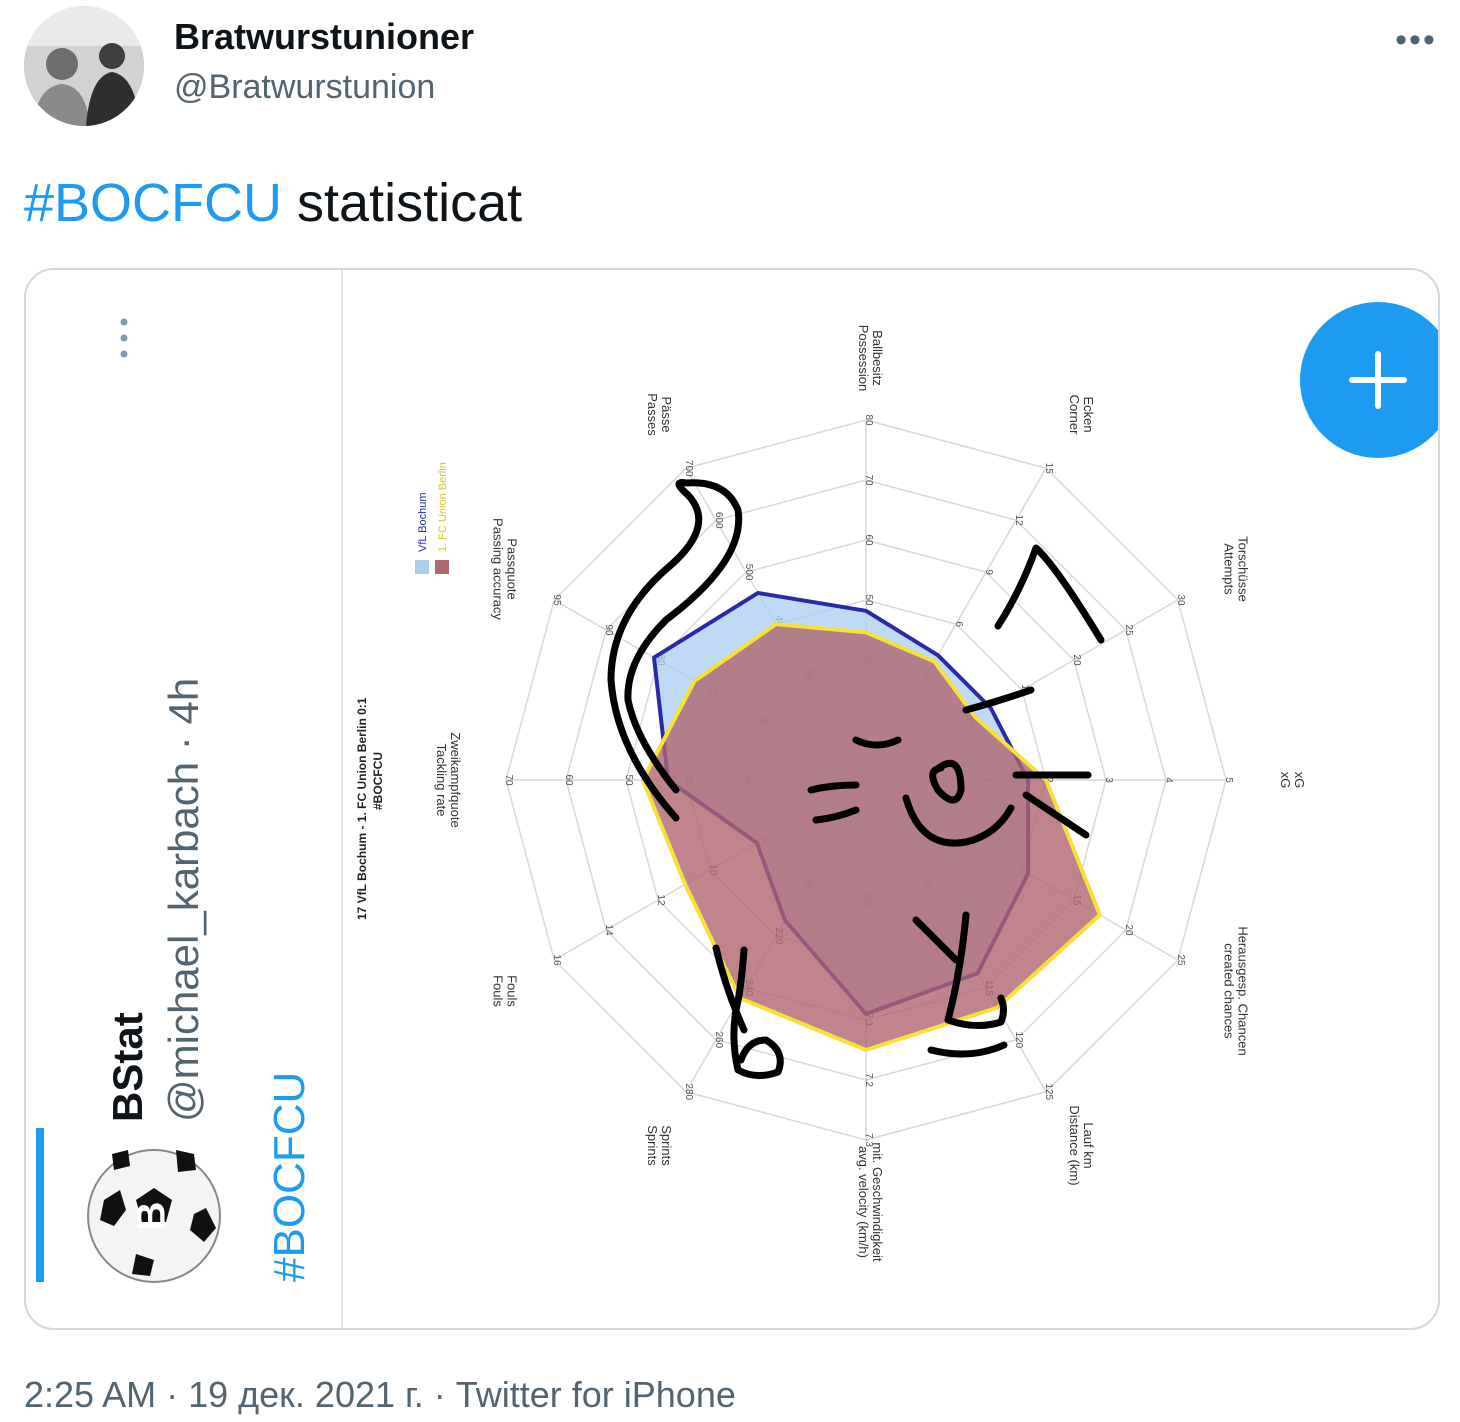 The height and width of the screenshot is (1422, 1460). Describe the element at coordinates (1228, 991) in the screenshot. I see `axis-label: created chances` at that location.